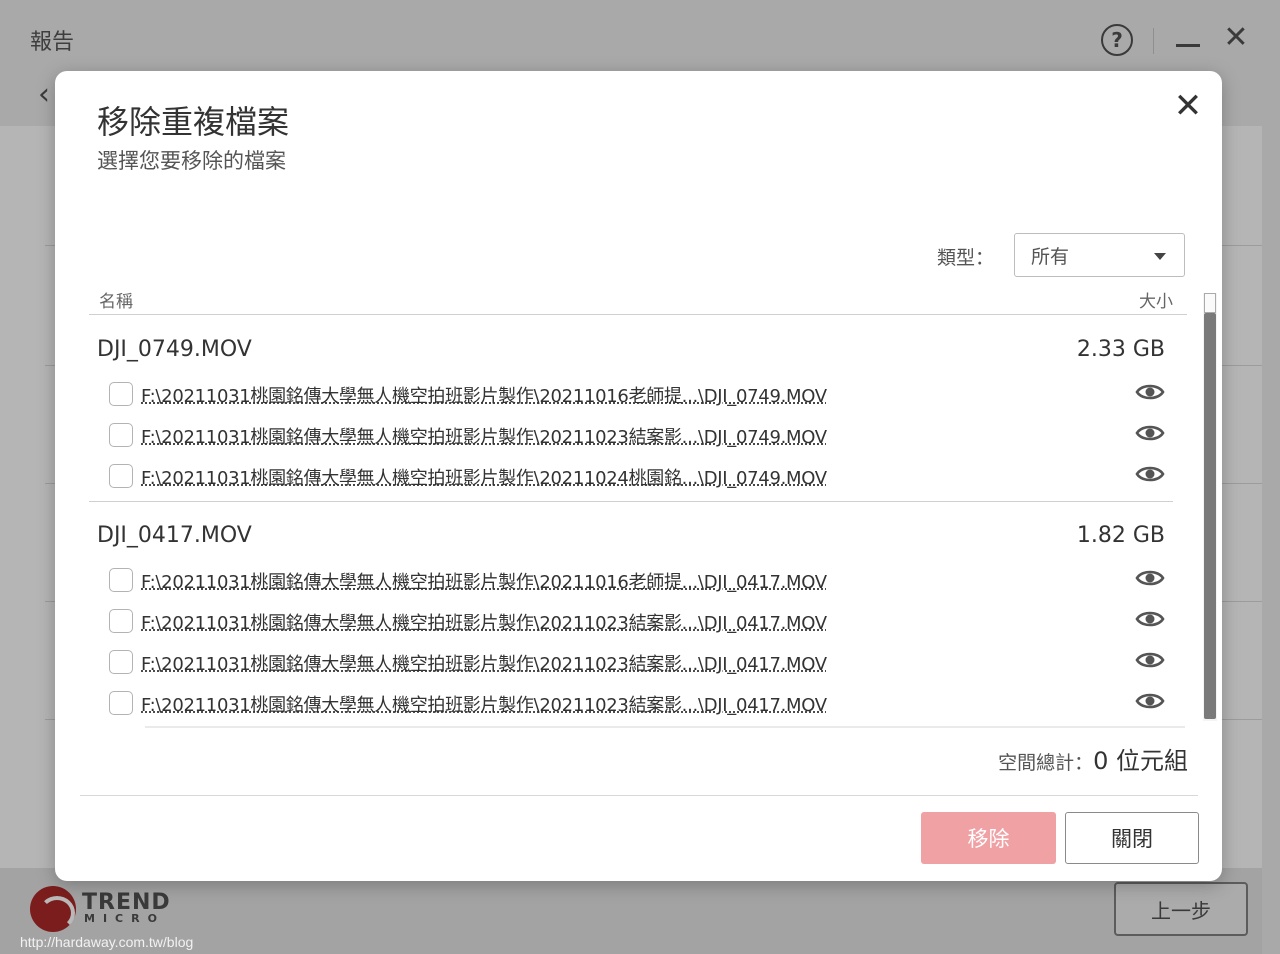 The image size is (1280, 954). I want to click on type-filter-select: 所有, so click(1099, 255).